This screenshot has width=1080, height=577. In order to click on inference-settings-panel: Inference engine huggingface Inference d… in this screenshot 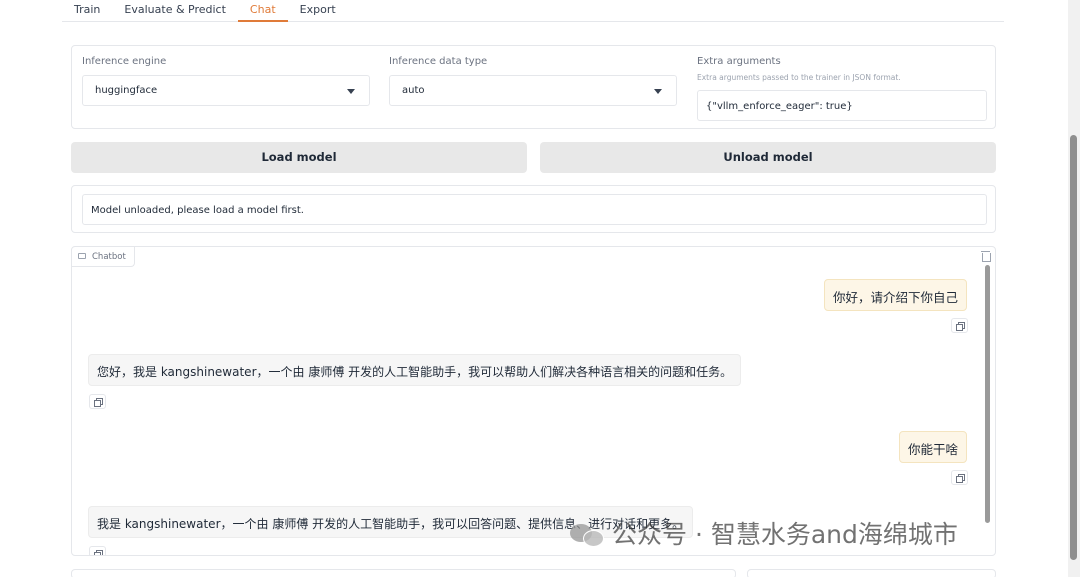, I will do `click(533, 87)`.